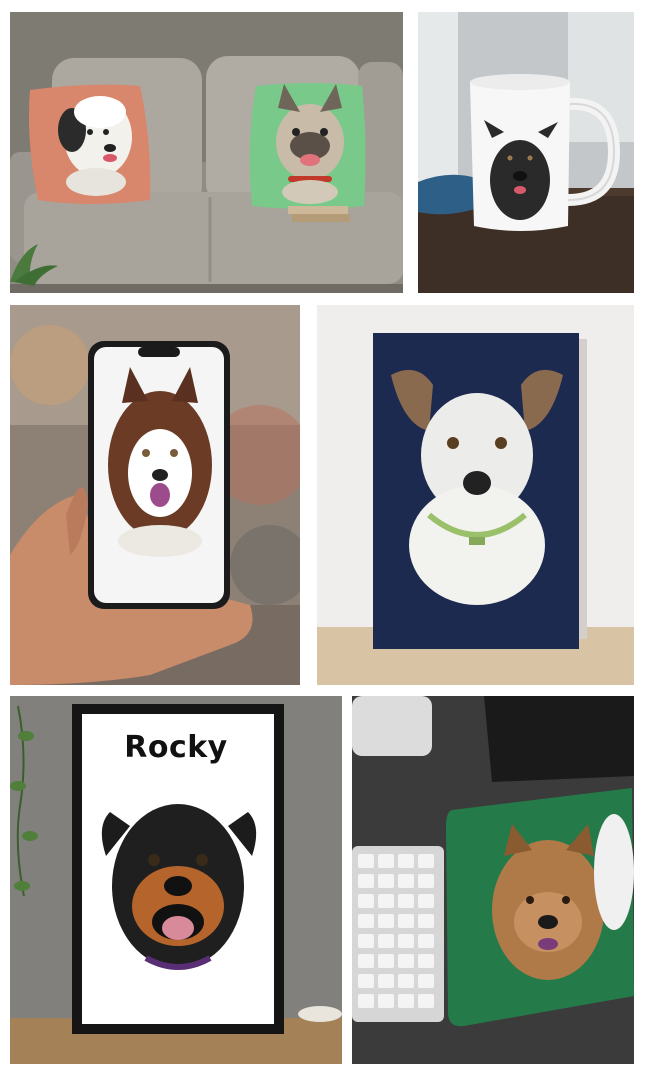  What do you see at coordinates (448, 194) in the screenshot?
I see `cloth` at bounding box center [448, 194].